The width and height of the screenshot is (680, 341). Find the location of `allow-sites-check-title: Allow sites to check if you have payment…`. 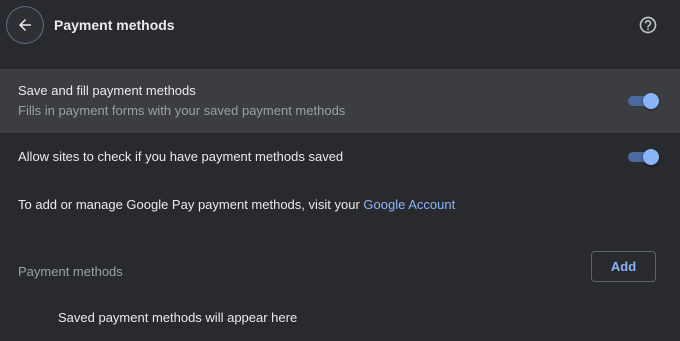

allow-sites-check-title: Allow sites to check if you have payment… is located at coordinates (181, 156).